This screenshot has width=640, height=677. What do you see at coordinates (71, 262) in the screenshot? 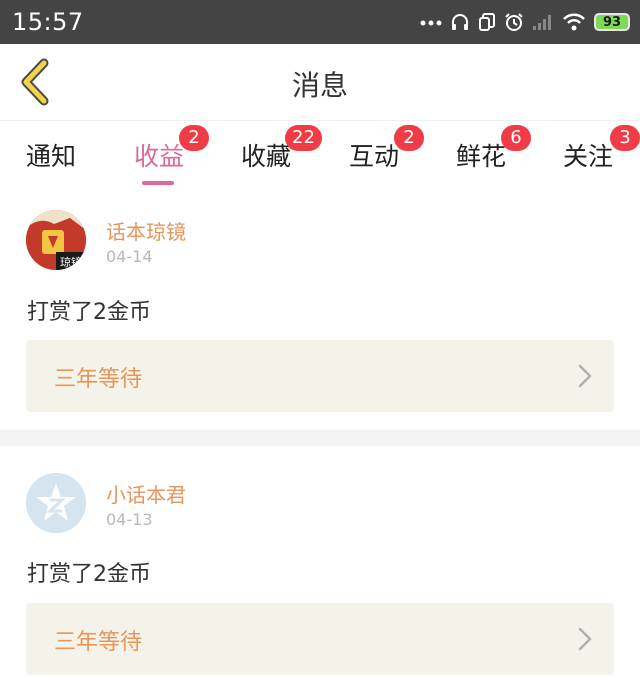
I see `avatar-text: 琼镜` at bounding box center [71, 262].